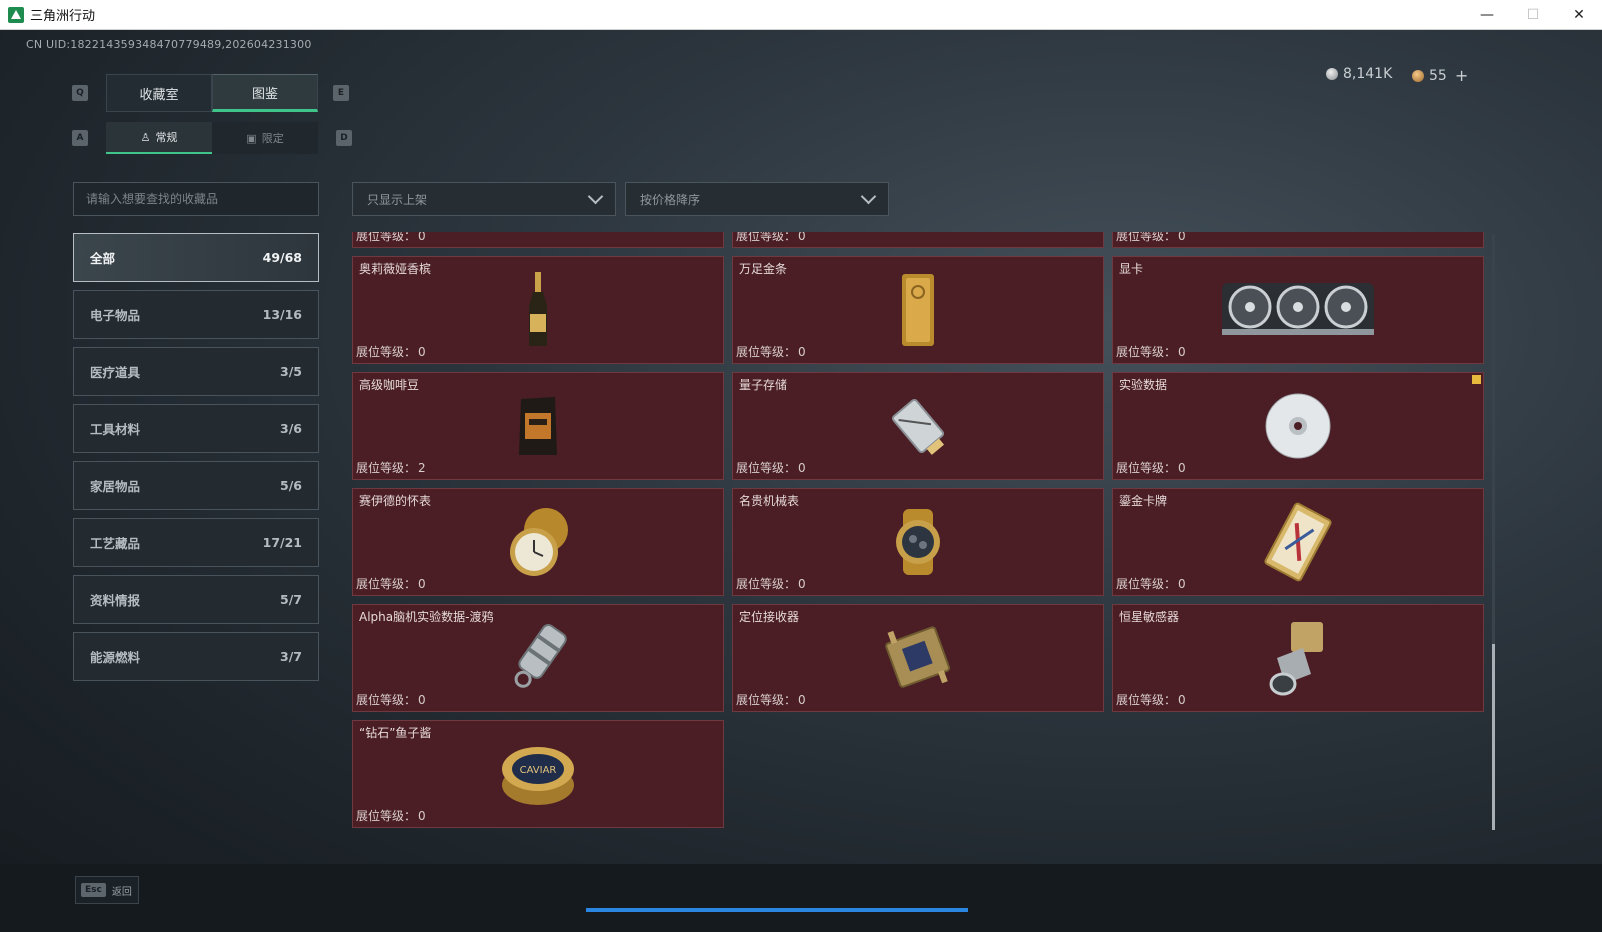 This screenshot has width=1602, height=932. What do you see at coordinates (1149, 617) in the screenshot?
I see `item-name: 恒星敏感器` at bounding box center [1149, 617].